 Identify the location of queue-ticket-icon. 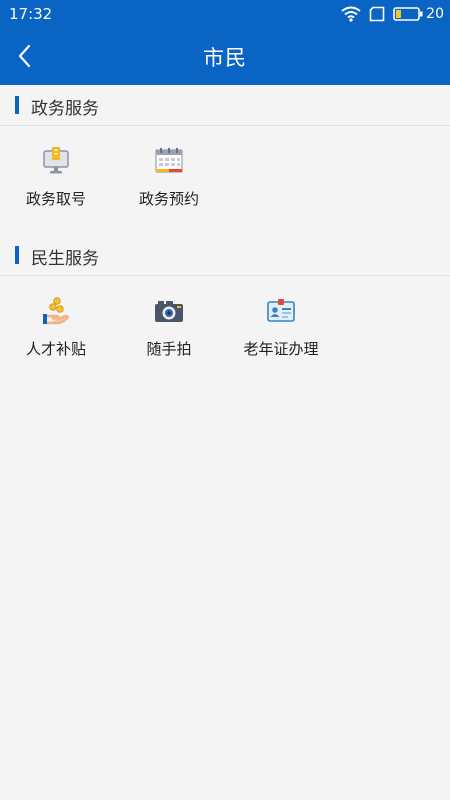
(56, 160).